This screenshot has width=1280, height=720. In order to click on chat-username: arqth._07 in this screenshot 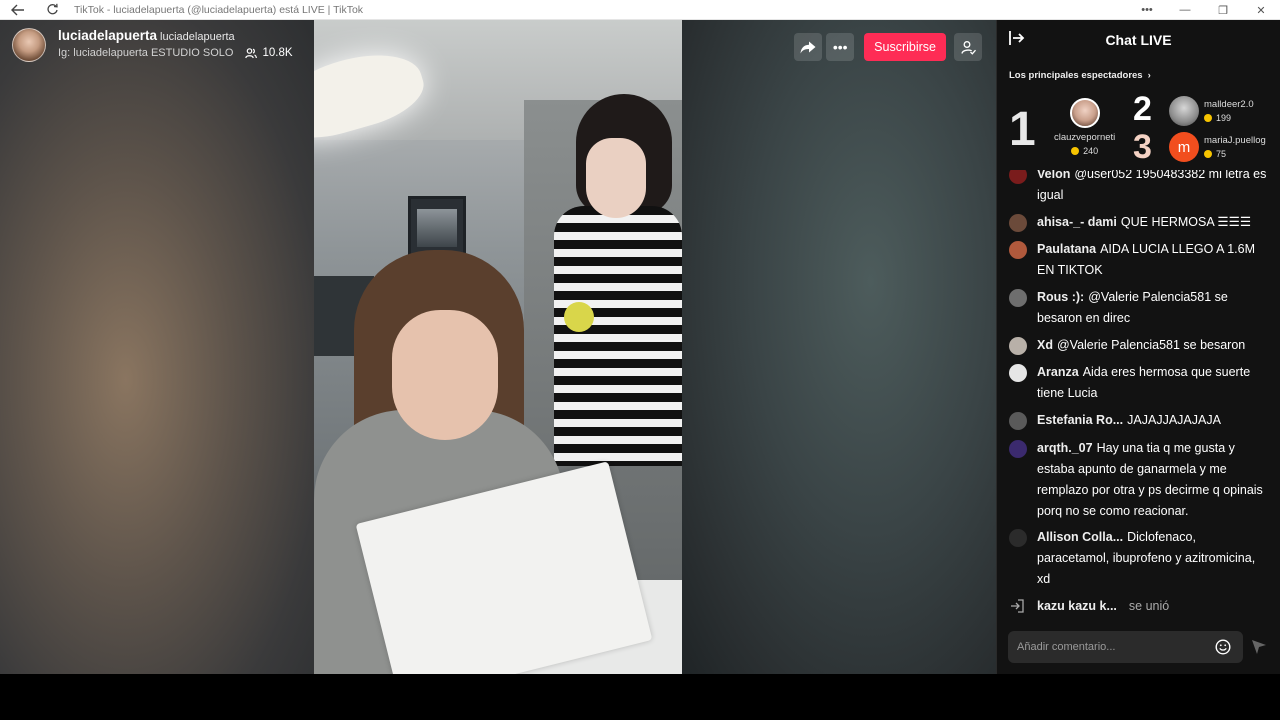, I will do `click(1065, 448)`.